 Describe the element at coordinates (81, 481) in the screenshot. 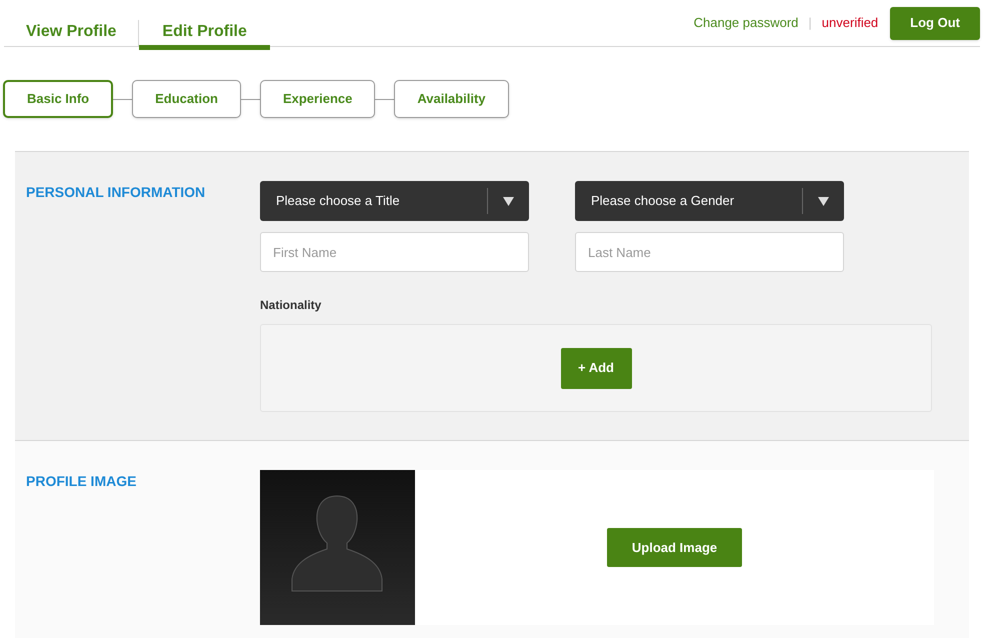

I see `section-heading: PROFILE IMAGE` at that location.